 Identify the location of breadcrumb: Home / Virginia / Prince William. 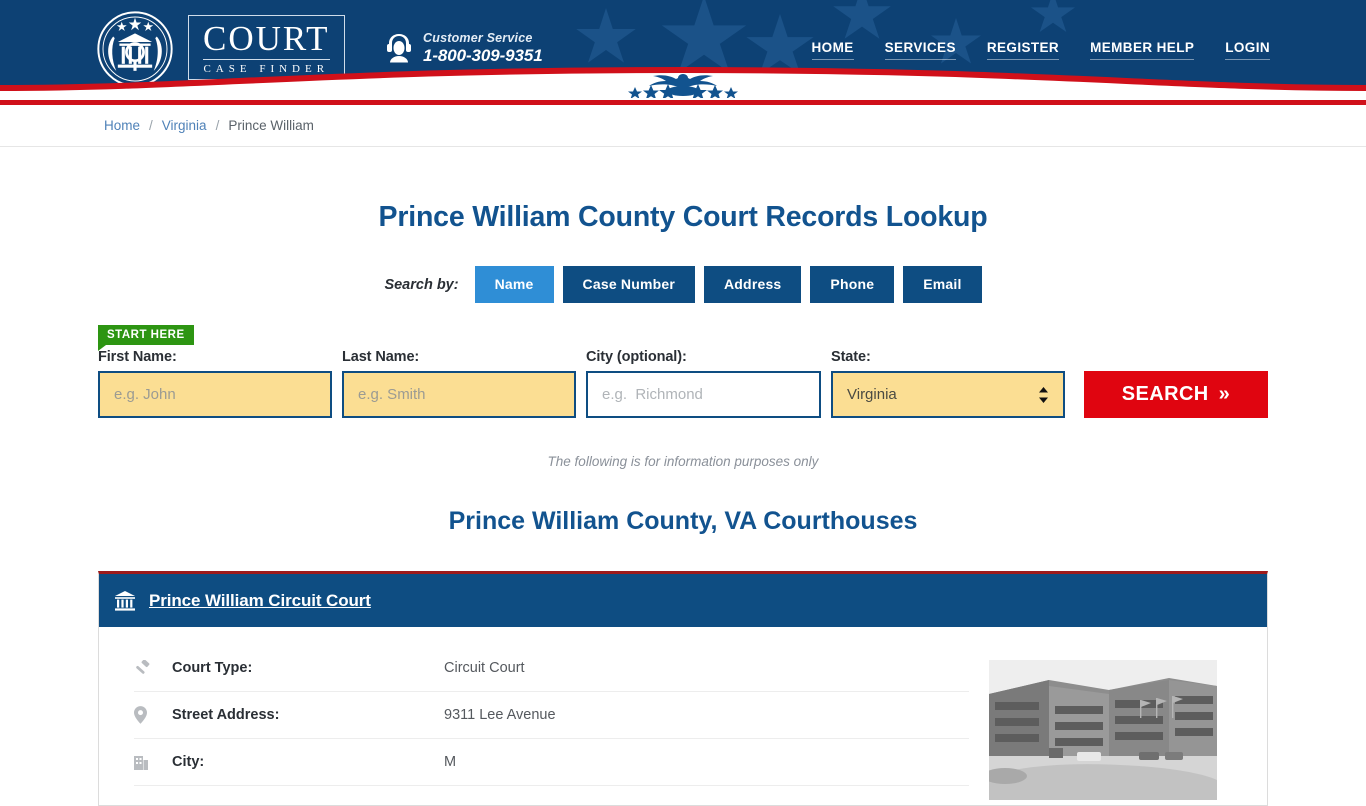
(683, 126).